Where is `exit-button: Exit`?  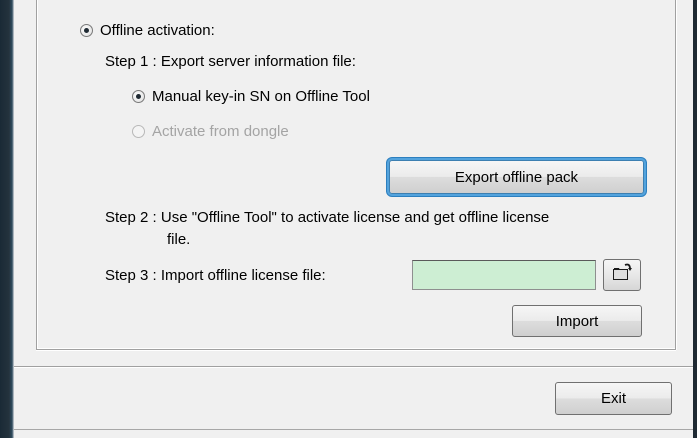 exit-button: Exit is located at coordinates (613, 398).